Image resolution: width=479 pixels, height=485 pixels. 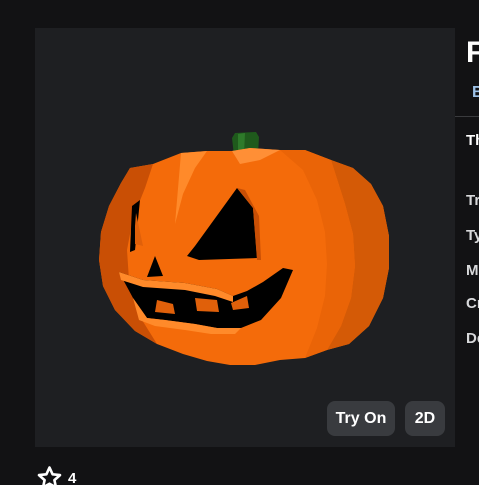 I want to click on detail-label-created: Cr, so click(x=472, y=303).